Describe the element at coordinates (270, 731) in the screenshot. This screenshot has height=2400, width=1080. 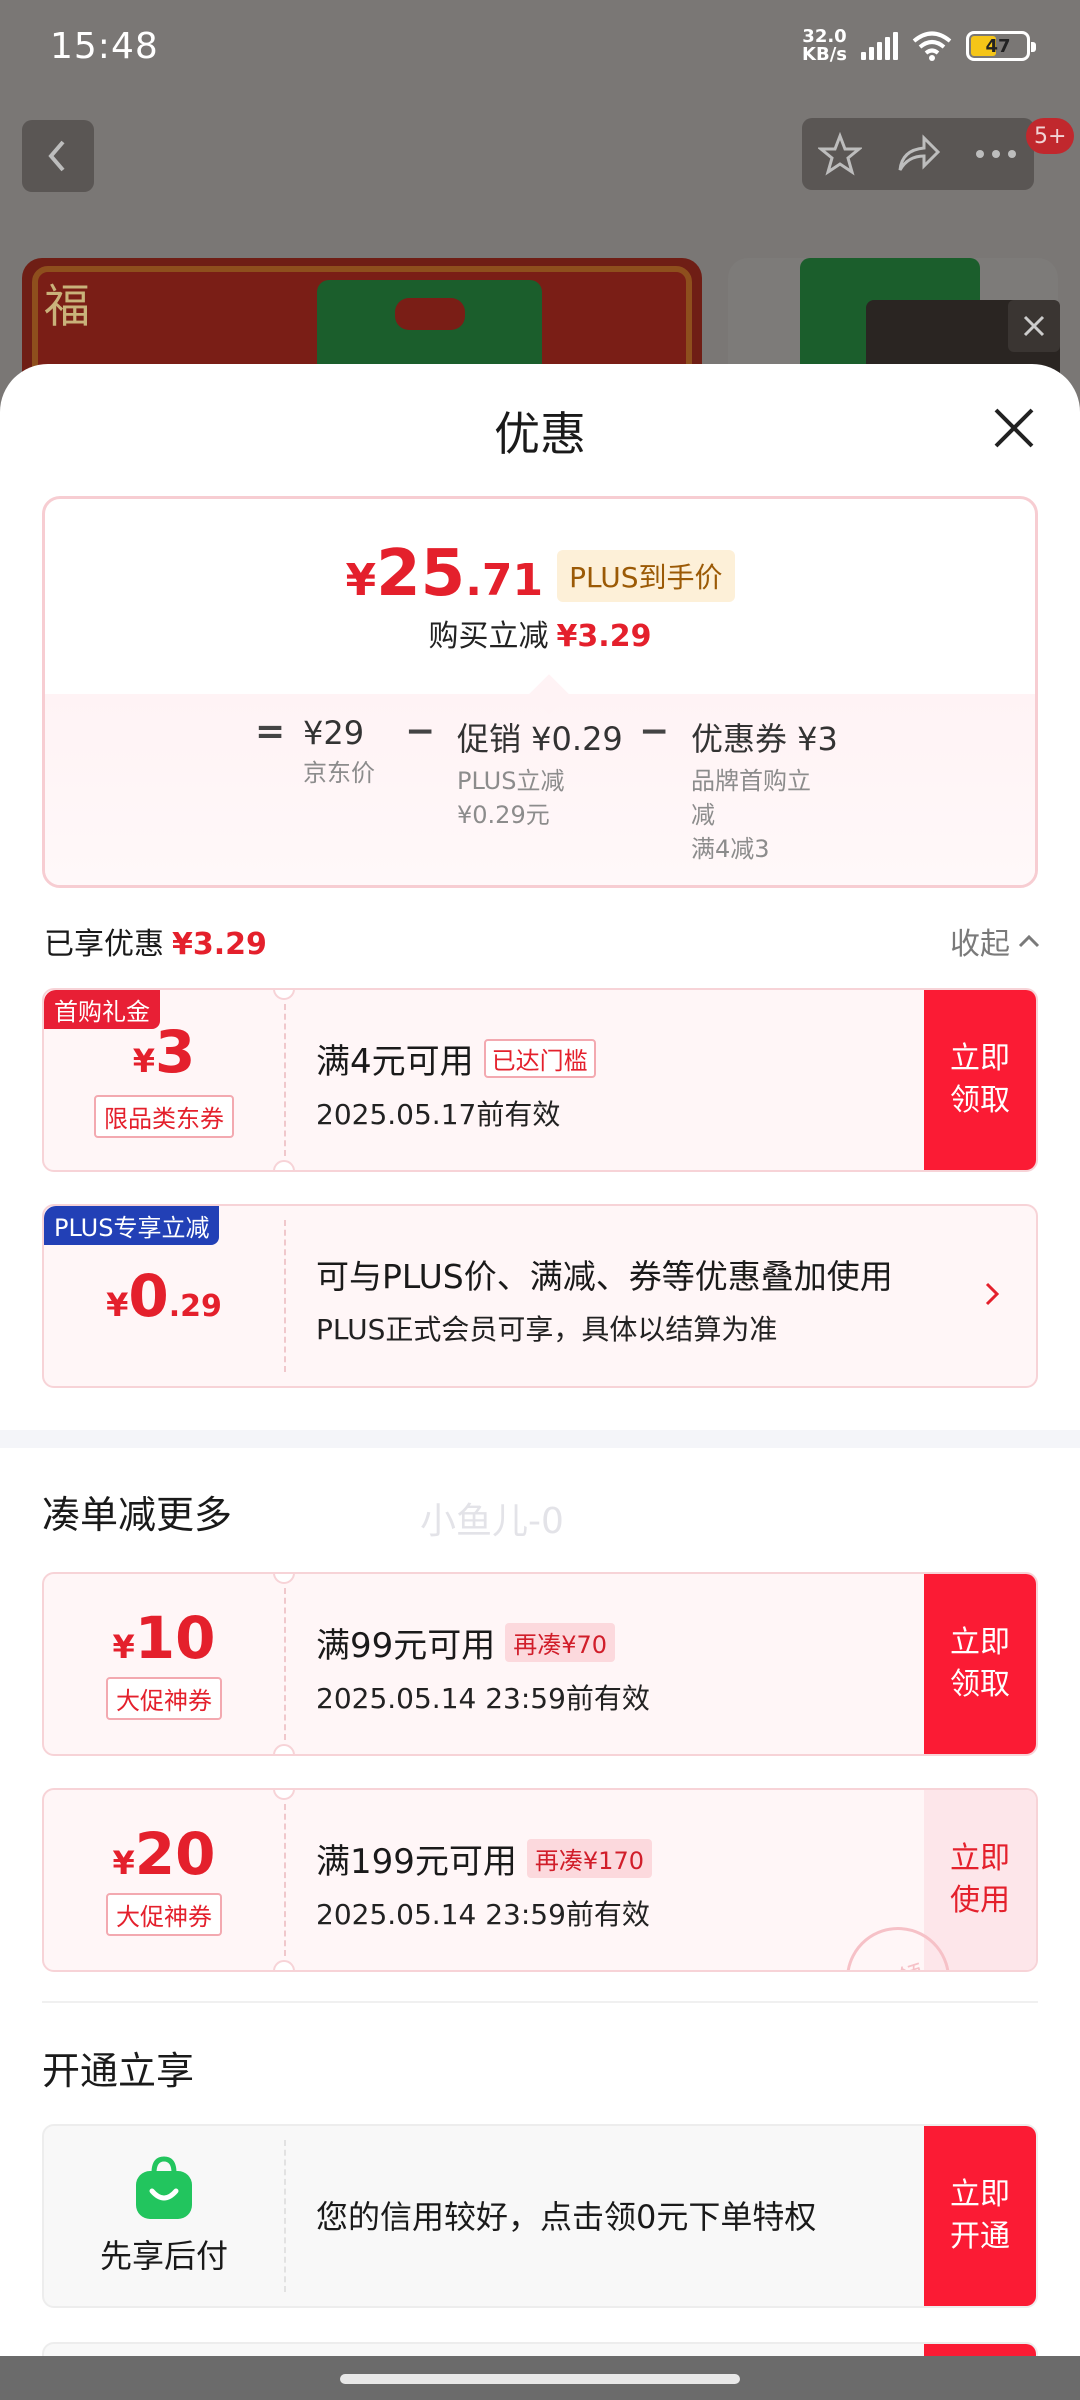
I see `equals-sign: =` at that location.